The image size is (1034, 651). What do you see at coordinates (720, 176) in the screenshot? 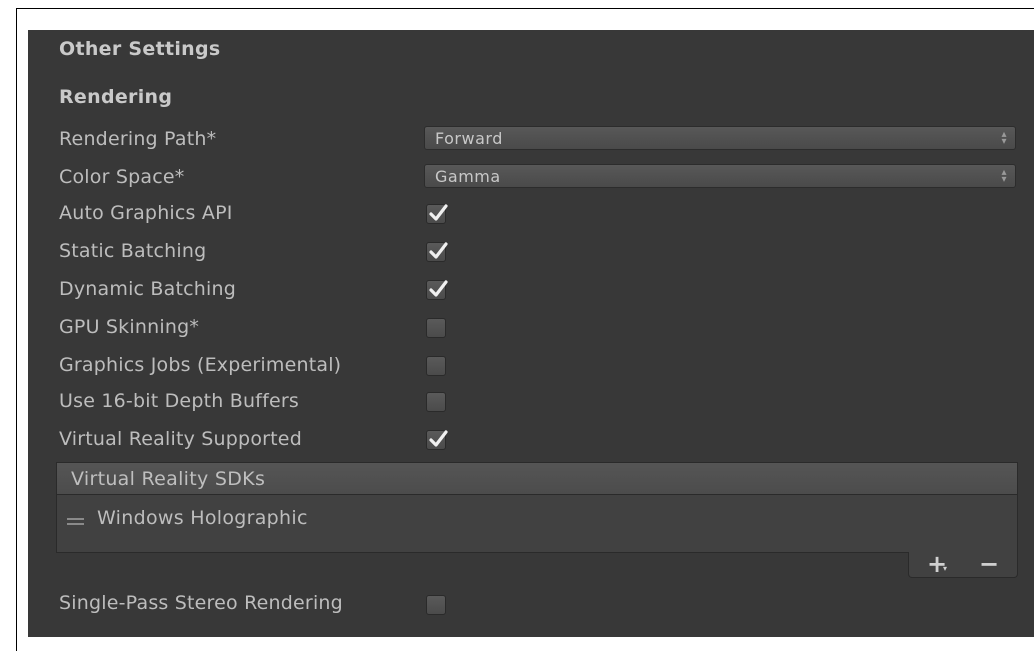
I see `color-space-dropdown: Gamma ▴ ▾` at bounding box center [720, 176].